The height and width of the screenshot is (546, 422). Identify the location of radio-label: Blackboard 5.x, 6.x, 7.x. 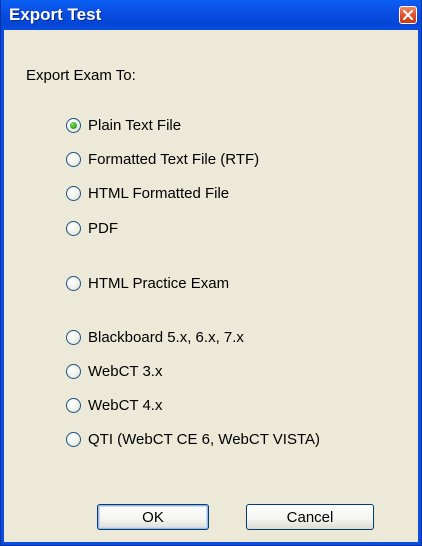
(166, 337).